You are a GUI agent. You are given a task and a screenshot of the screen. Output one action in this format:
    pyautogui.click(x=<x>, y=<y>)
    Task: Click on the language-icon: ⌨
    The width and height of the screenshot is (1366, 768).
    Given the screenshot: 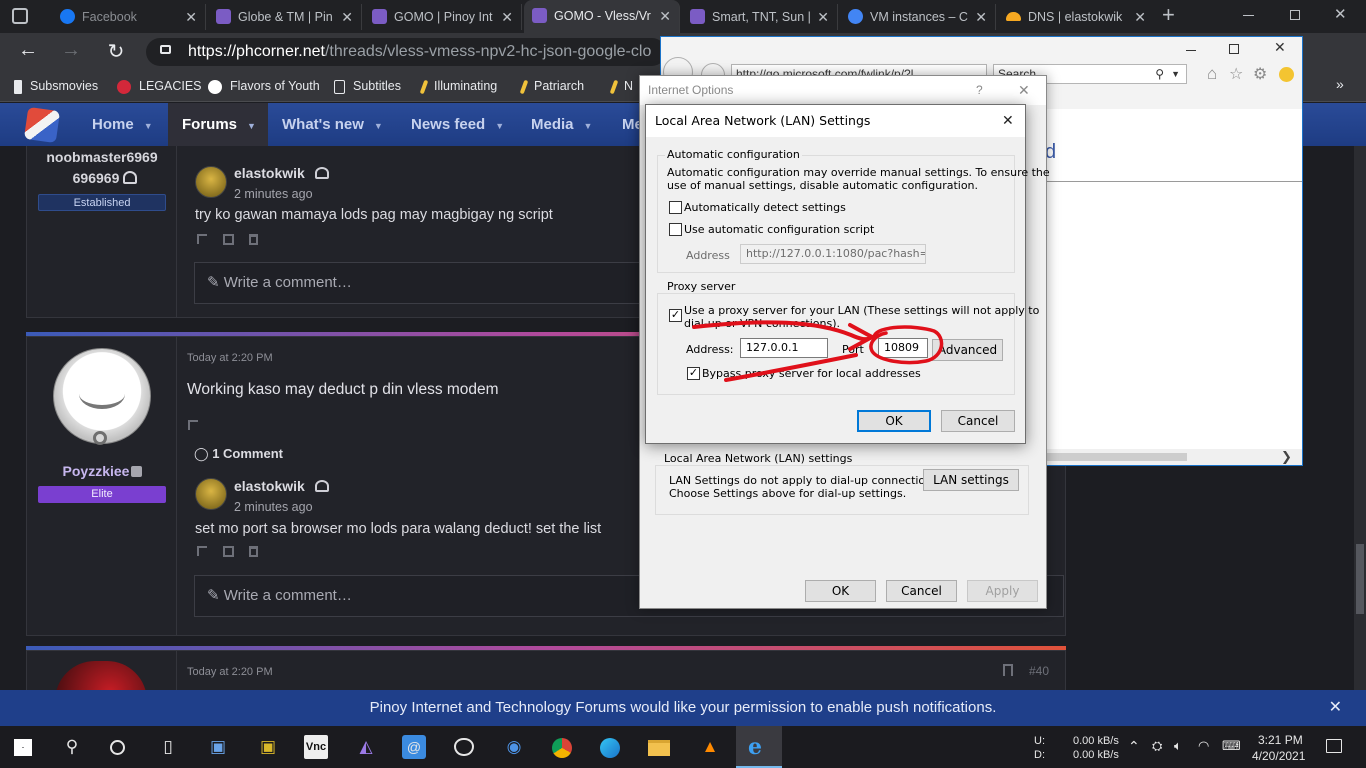 What is the action you would take?
    pyautogui.click(x=1231, y=746)
    